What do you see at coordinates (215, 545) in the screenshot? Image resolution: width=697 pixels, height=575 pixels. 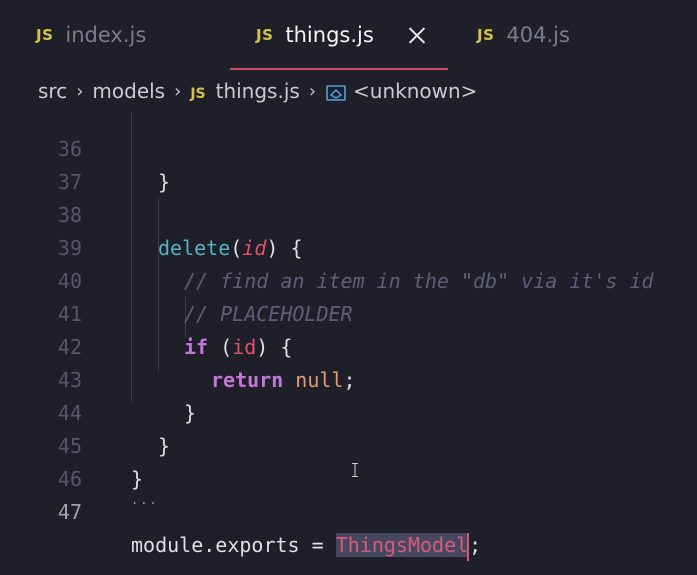 I see `module-exports: module.exports` at bounding box center [215, 545].